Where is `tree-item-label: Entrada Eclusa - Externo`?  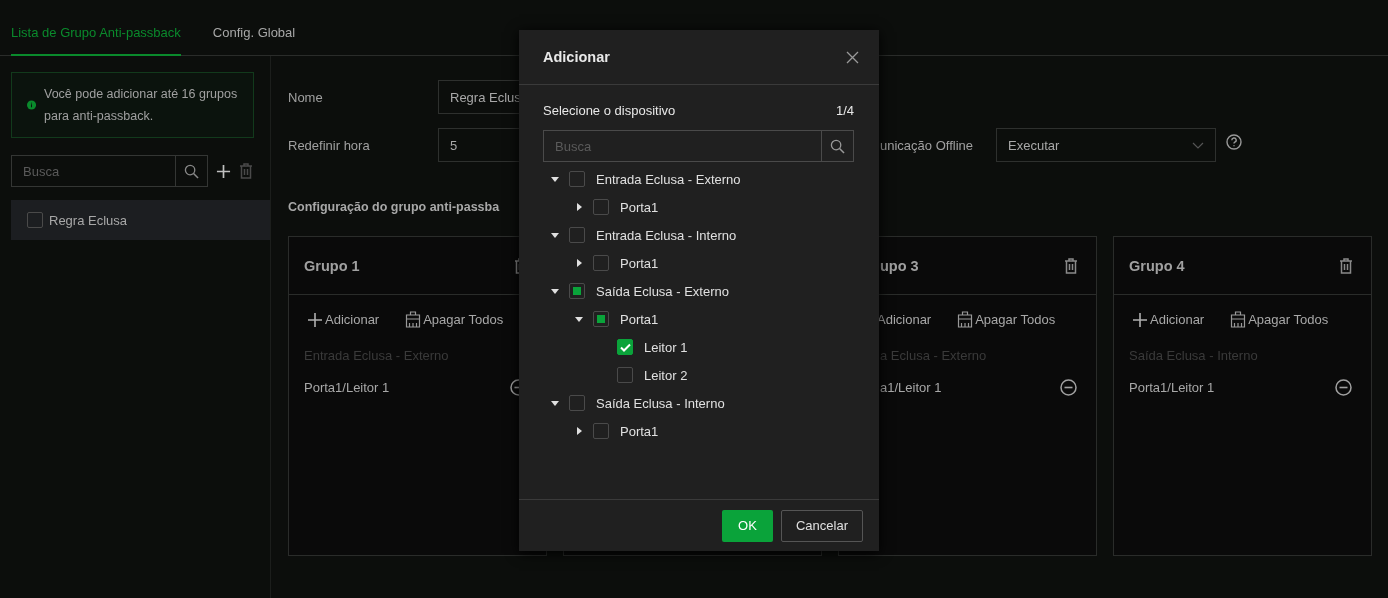 tree-item-label: Entrada Eclusa - Externo is located at coordinates (668, 179).